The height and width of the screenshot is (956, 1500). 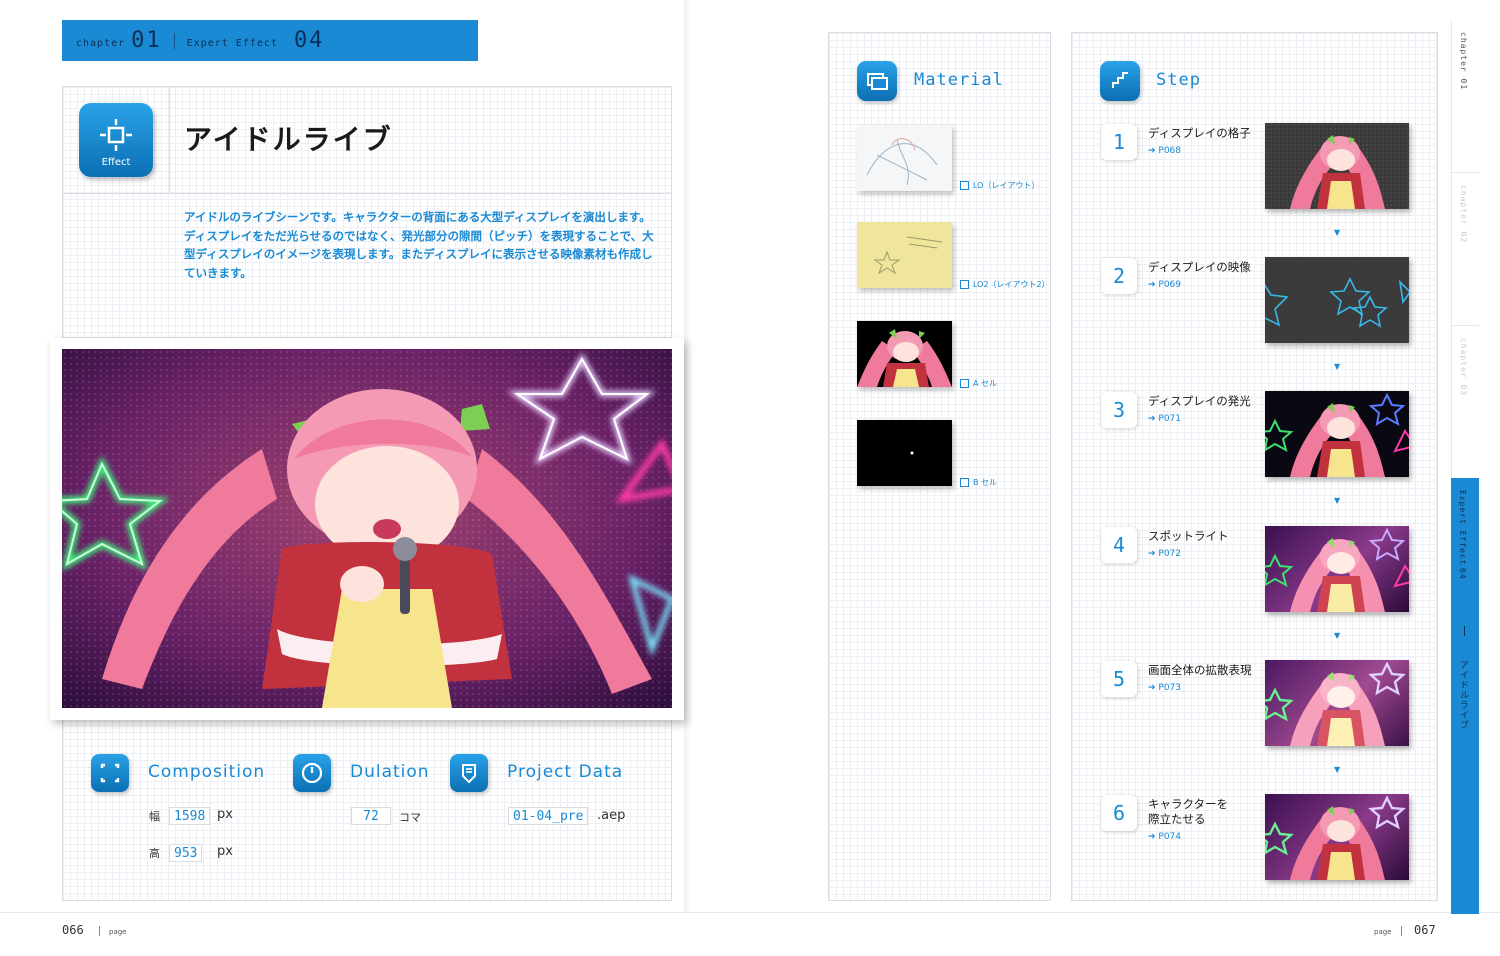 I want to click on step-number: 1, so click(x=1119, y=142).